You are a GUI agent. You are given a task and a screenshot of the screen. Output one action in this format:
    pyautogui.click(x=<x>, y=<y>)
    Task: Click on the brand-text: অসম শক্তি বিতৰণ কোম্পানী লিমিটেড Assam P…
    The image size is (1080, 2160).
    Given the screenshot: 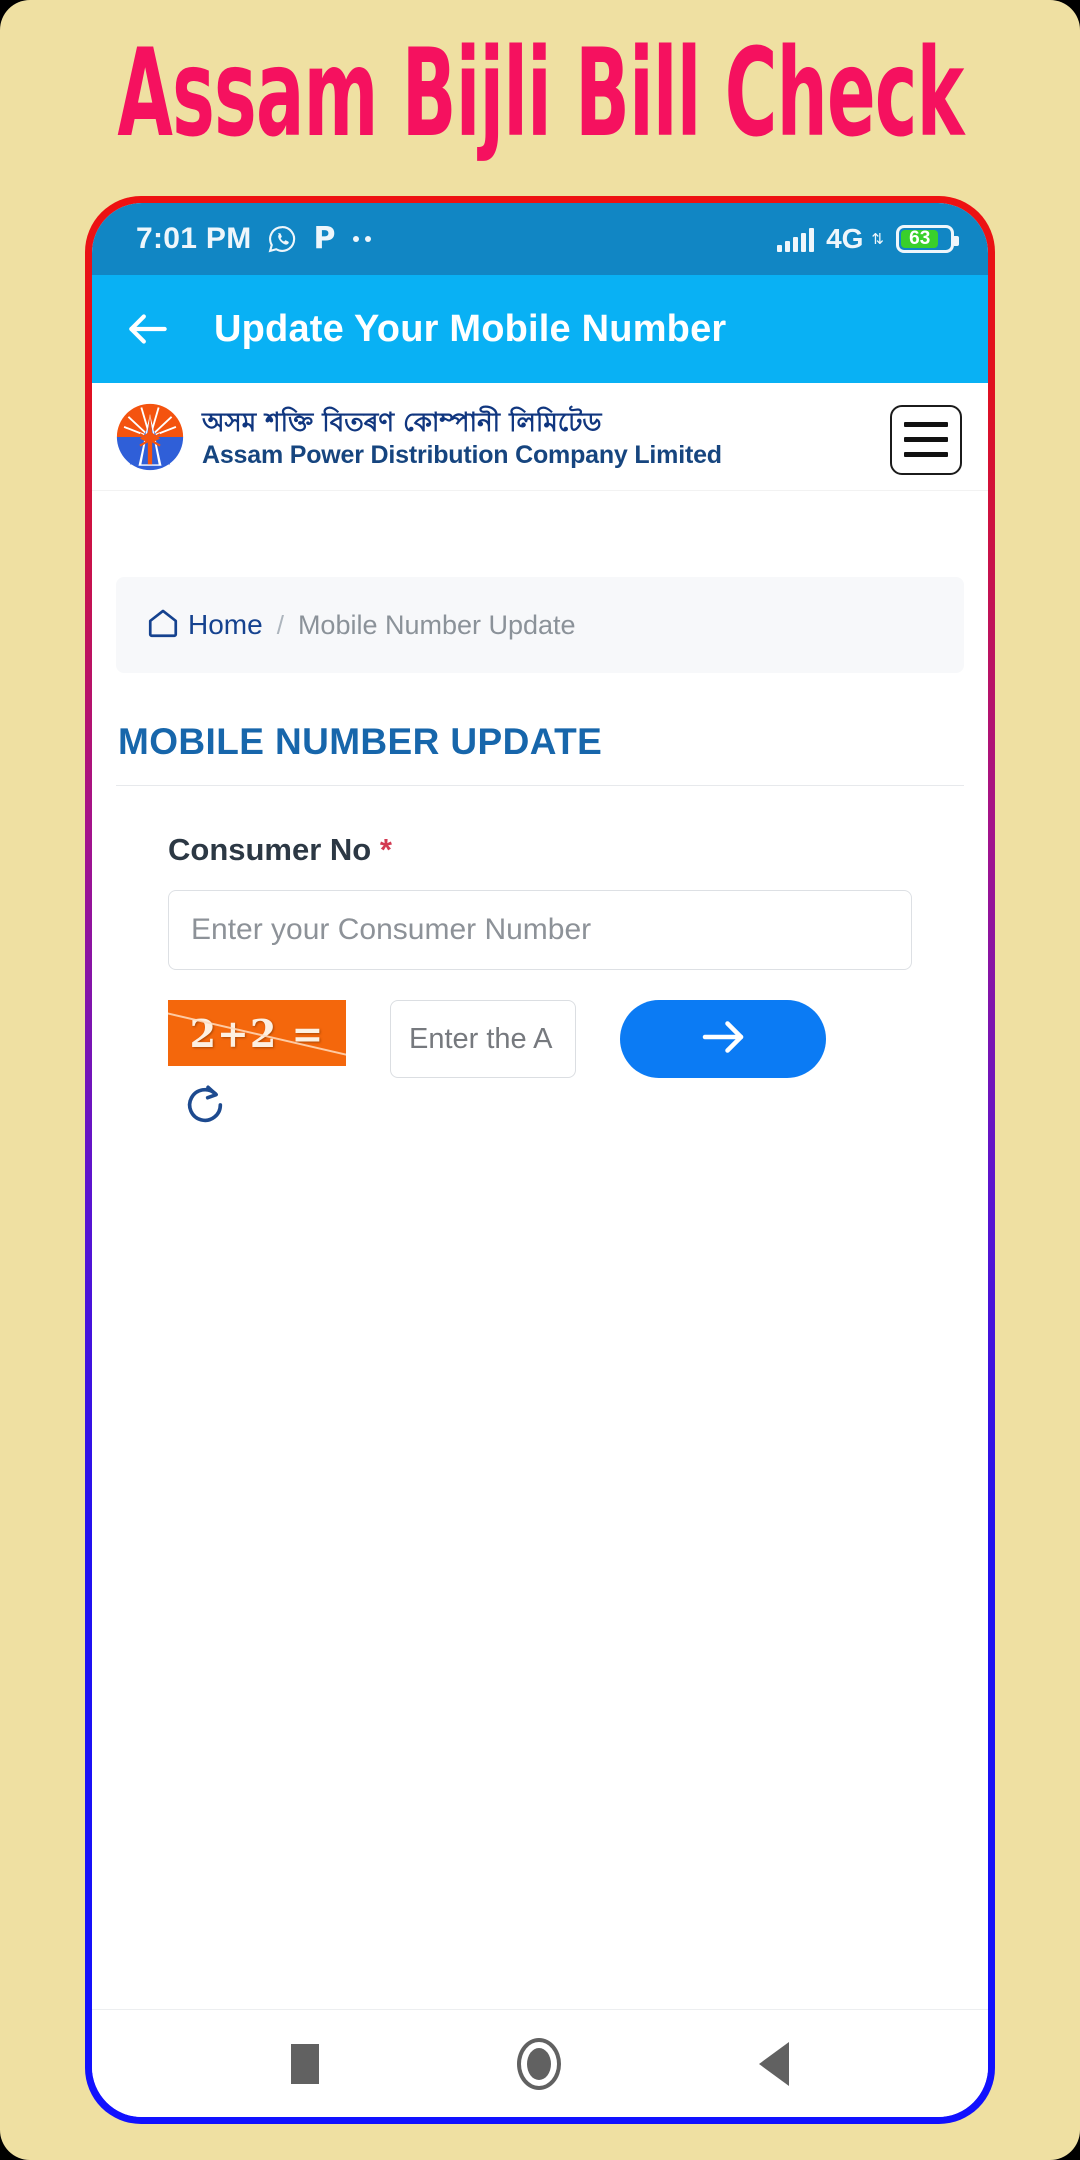 What is the action you would take?
    pyautogui.click(x=462, y=439)
    